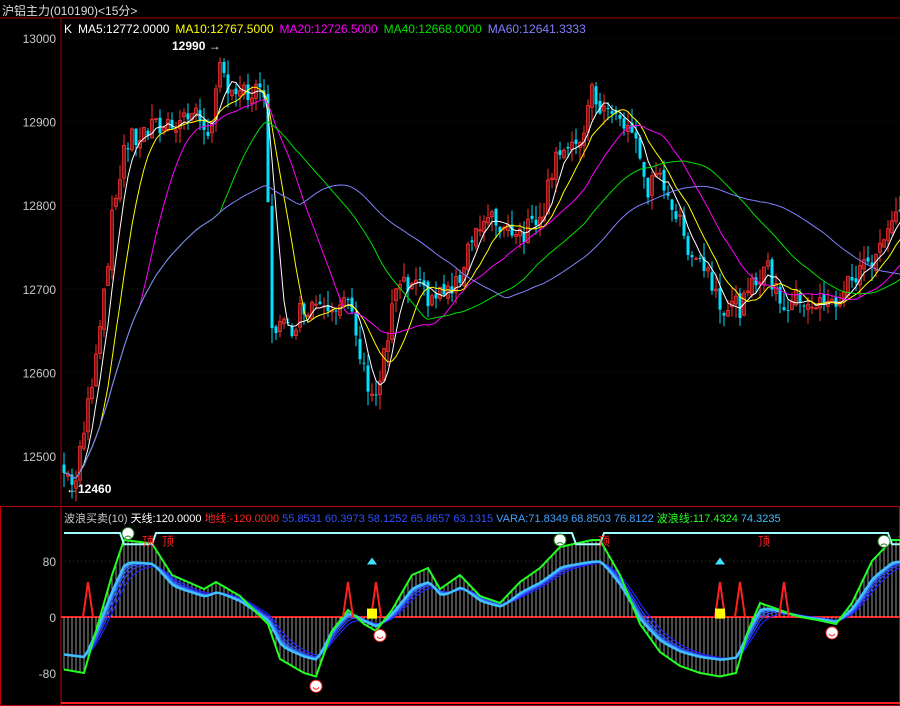 The image size is (900, 706). What do you see at coordinates (50, 562) in the screenshot?
I see `indicator-tick: 80` at bounding box center [50, 562].